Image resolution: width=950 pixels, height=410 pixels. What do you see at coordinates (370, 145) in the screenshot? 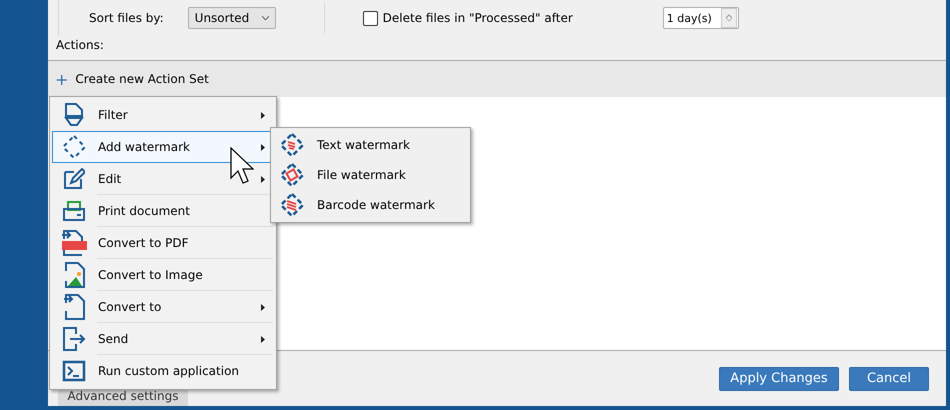
I see `submenu-item: Text watermark` at bounding box center [370, 145].